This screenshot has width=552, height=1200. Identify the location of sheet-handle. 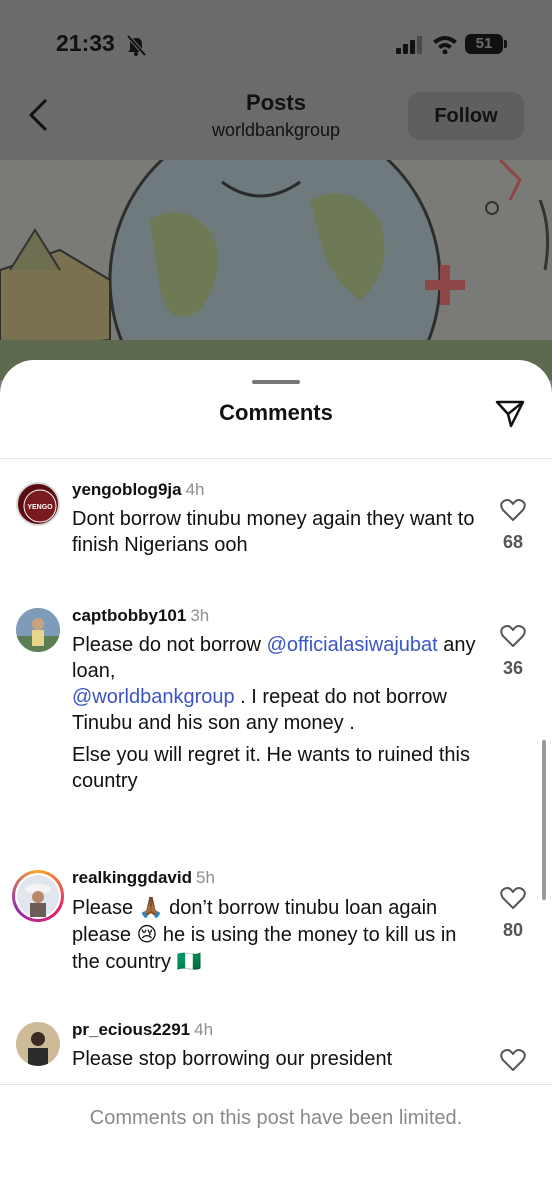
(276, 382).